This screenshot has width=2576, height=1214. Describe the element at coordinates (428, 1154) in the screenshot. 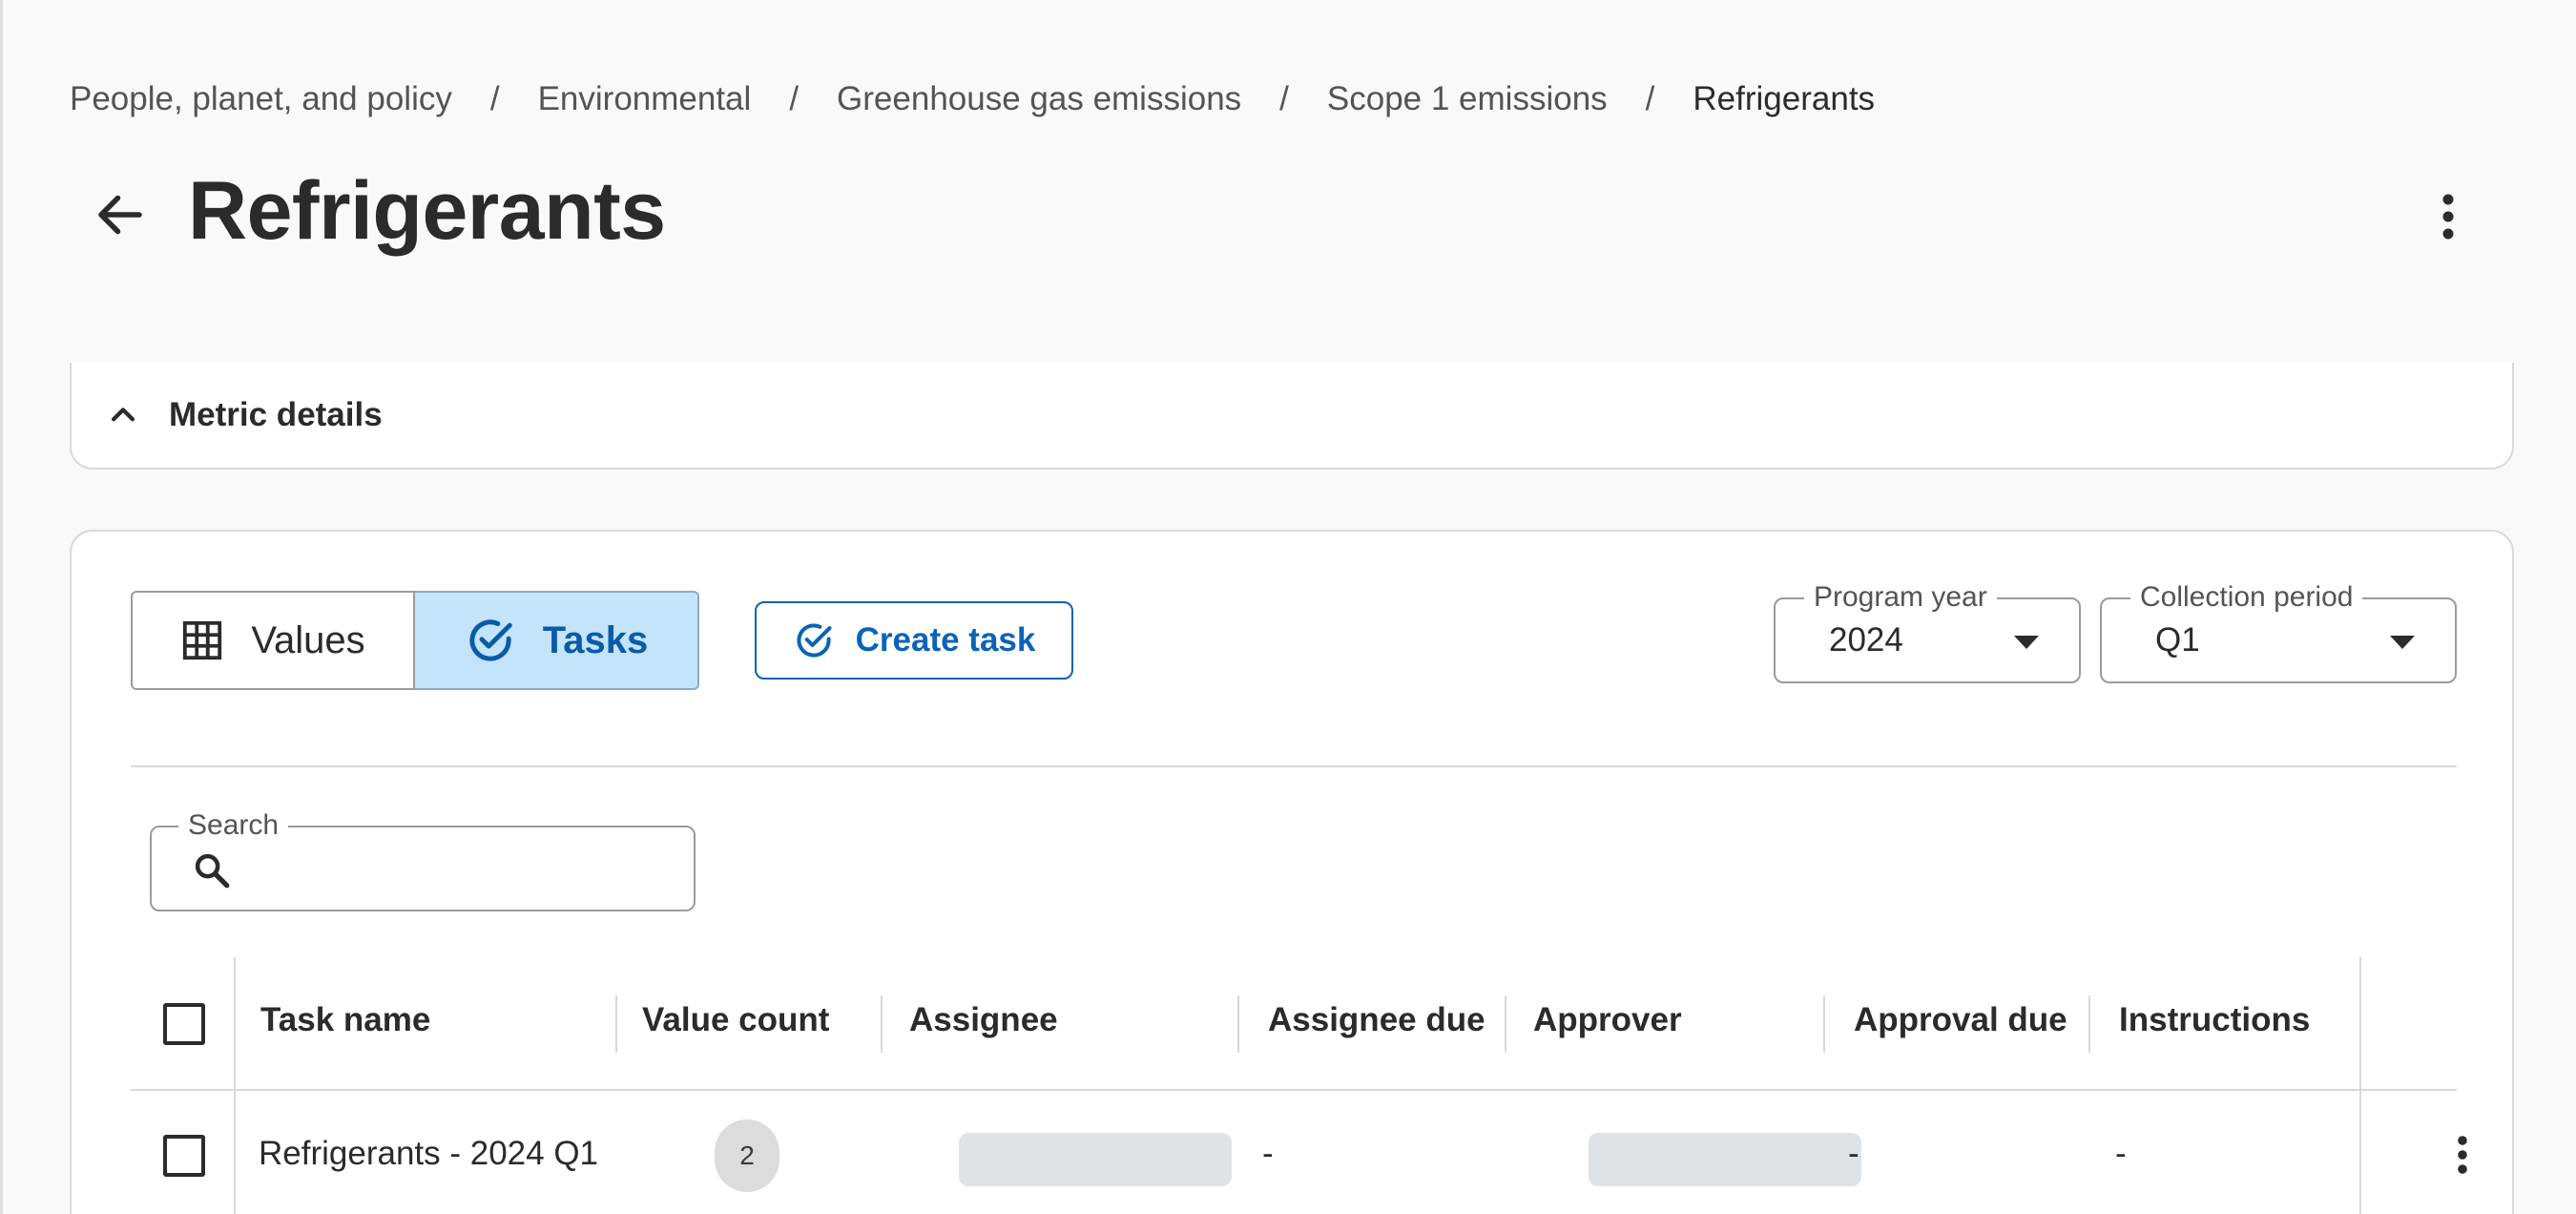

I see `task-name-cell: Refrigerants - 2024 Q1` at that location.